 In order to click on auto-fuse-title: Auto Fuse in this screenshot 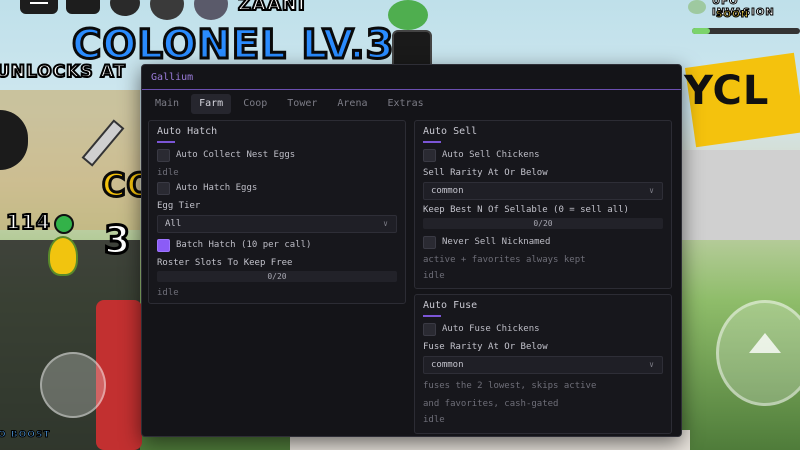, I will do `click(450, 305)`.